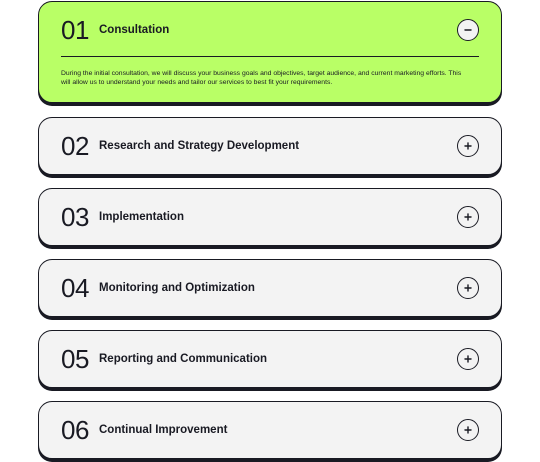  I want to click on accordion-item-research-strategy: 02 Research and Strategy Development, so click(270, 146).